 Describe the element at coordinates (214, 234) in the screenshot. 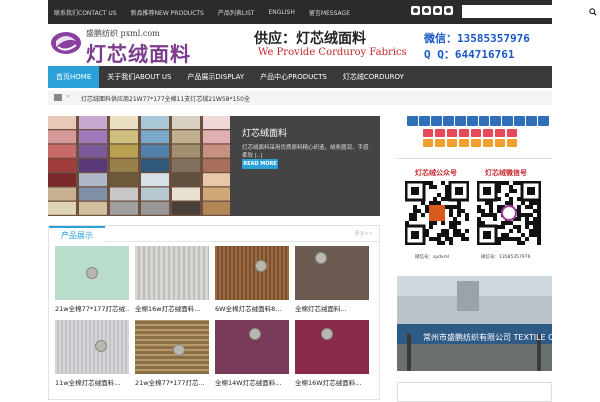

I see `products-header: 产品展示 更多>>` at that location.